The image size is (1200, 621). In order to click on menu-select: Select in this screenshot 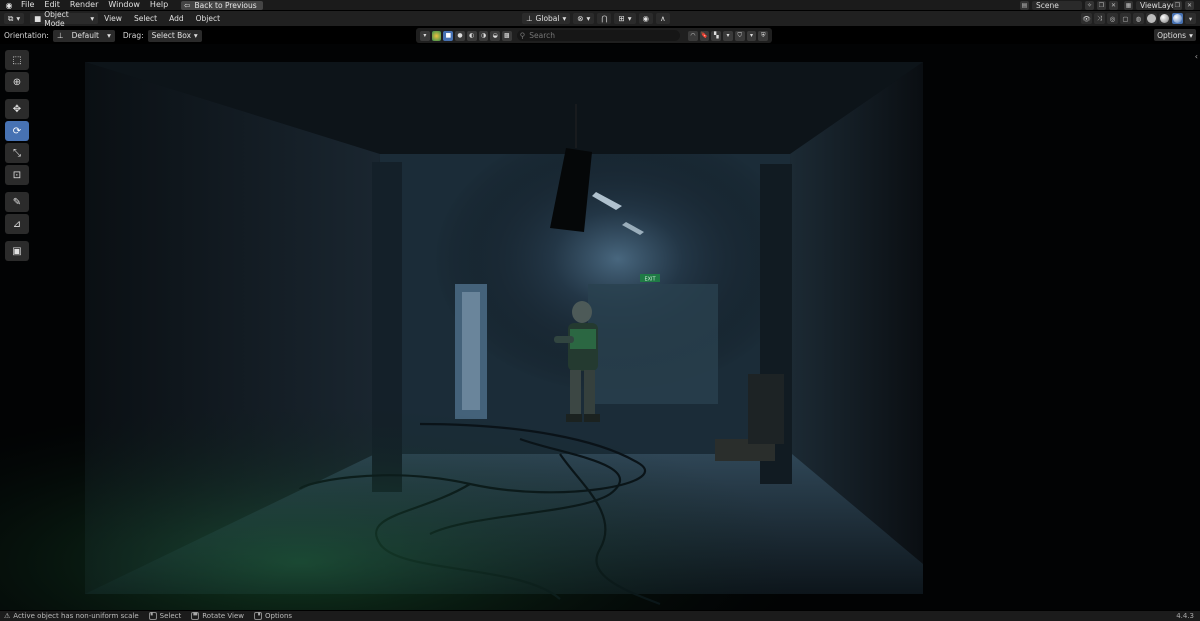, I will do `click(145, 18)`.